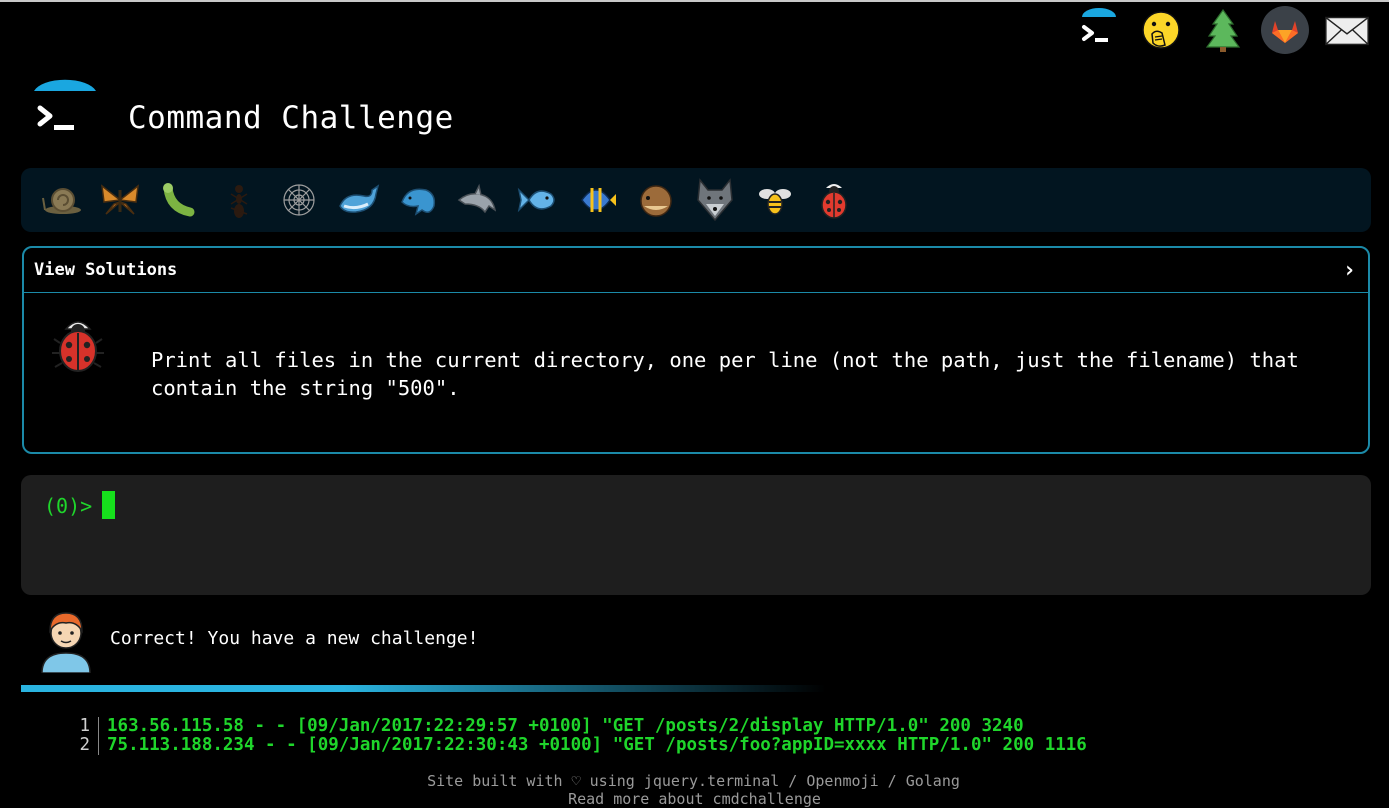 The width and height of the screenshot is (1389, 808). I want to click on dolphin-gray-icon, so click(478, 200).